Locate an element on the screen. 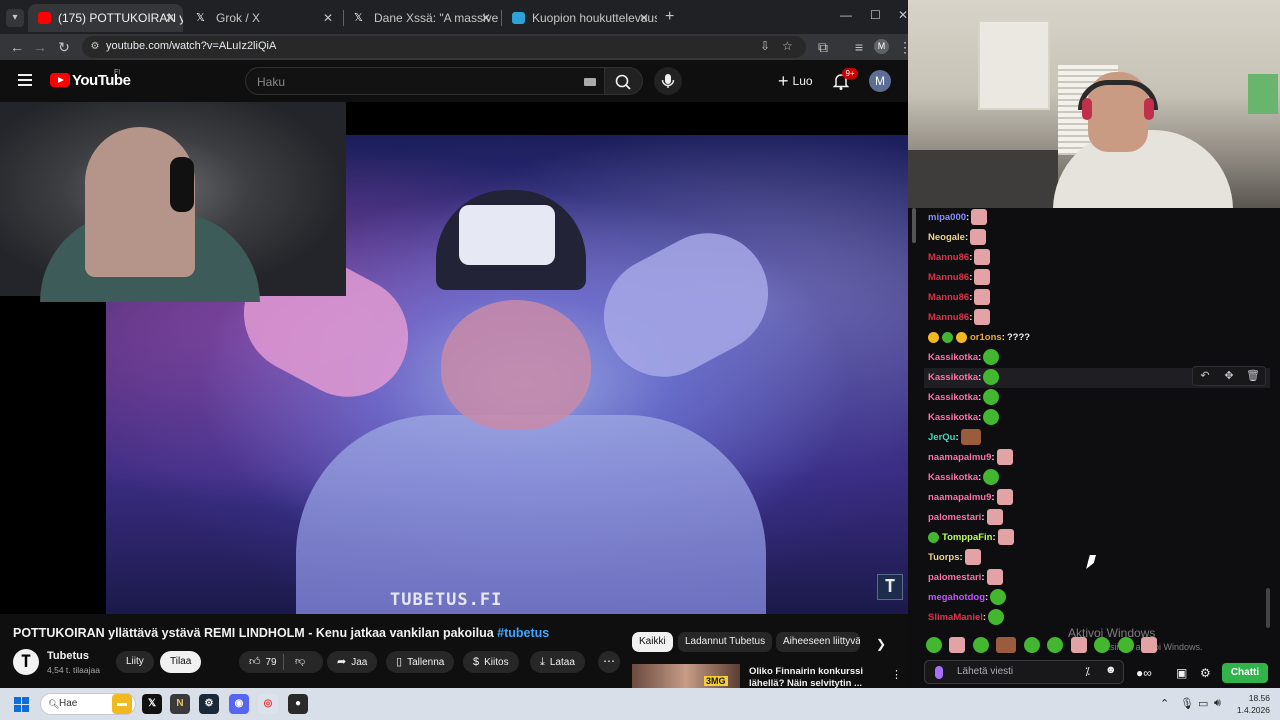 The width and height of the screenshot is (1280, 720). chat-message: Neogale: is located at coordinates (957, 238).